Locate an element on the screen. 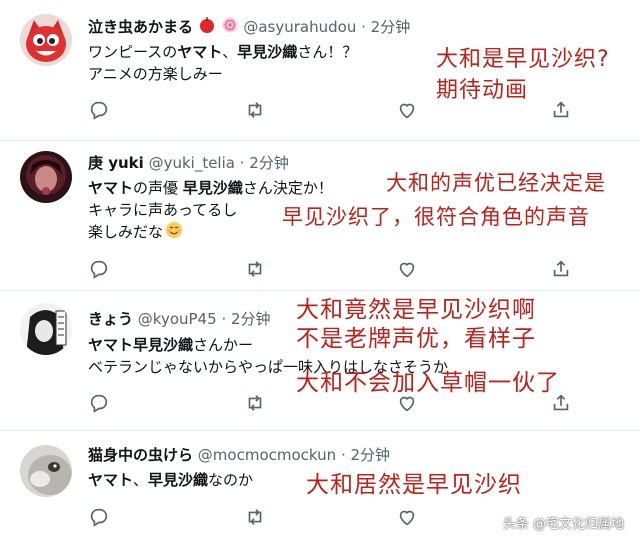  display-name: きょう is located at coordinates (110, 319).